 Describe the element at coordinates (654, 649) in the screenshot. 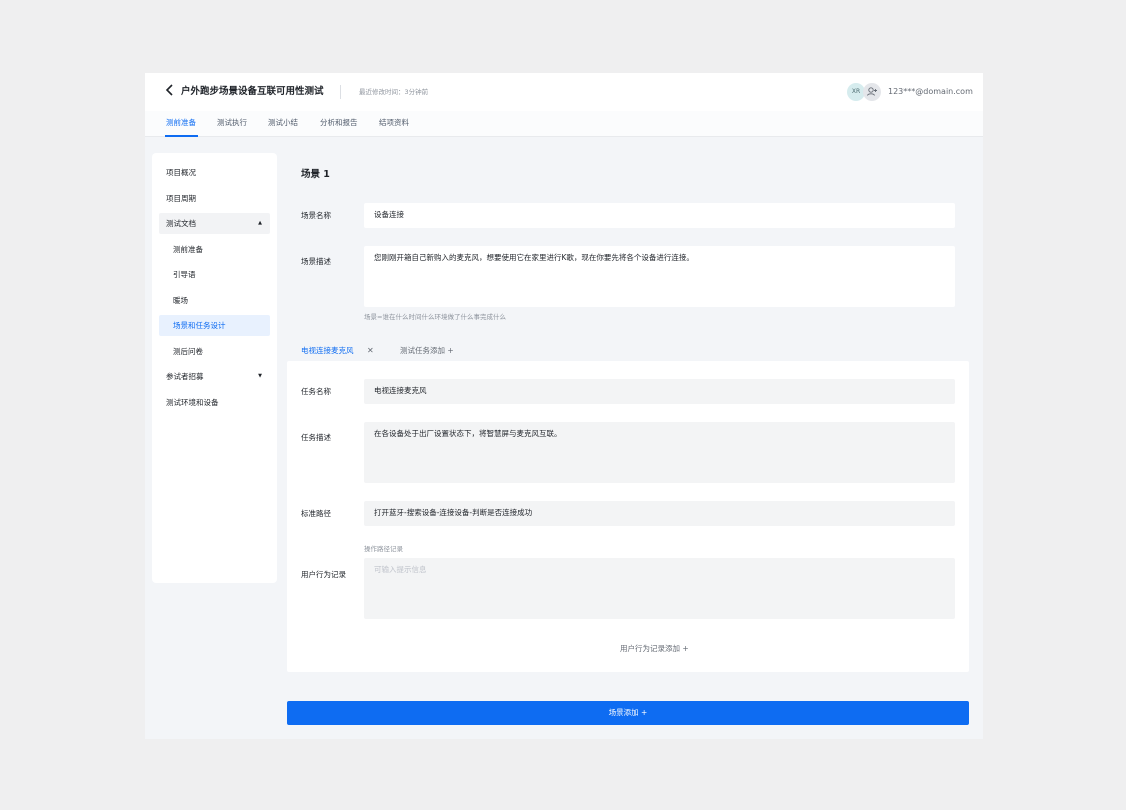

I see `add-behavior-record-button: 用户行为记录添加 +` at that location.